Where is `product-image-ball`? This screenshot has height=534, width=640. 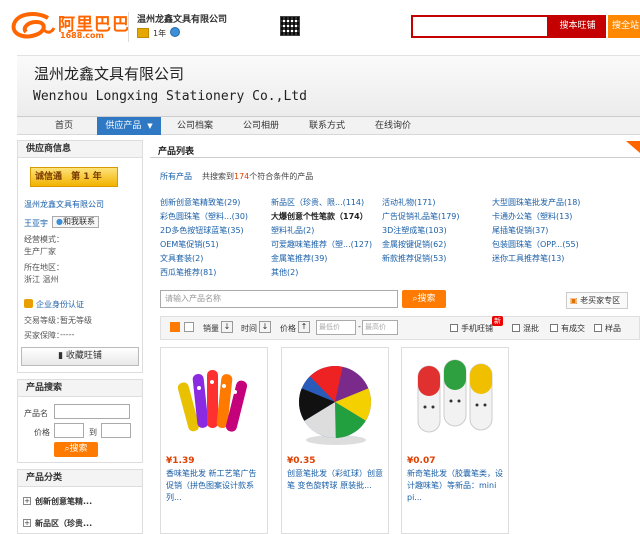
product-image-ball is located at coordinates (335, 401).